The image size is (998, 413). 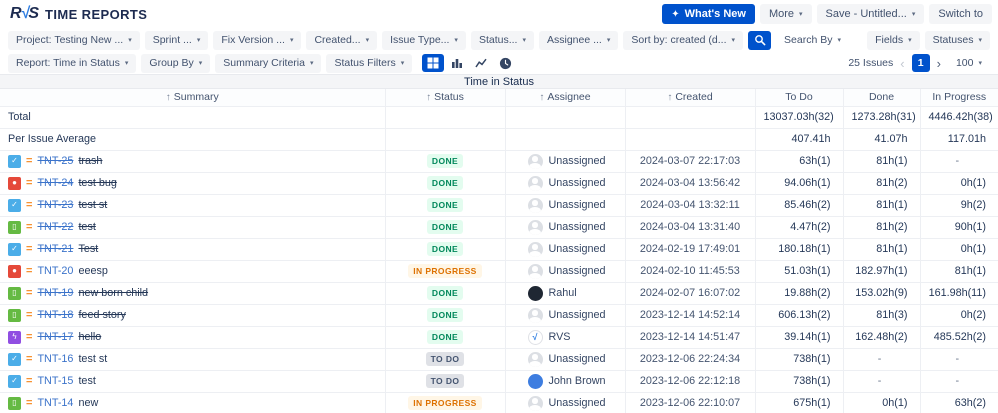 What do you see at coordinates (957, 40) in the screenshot?
I see `filter-statuses: Statuses ▾` at bounding box center [957, 40].